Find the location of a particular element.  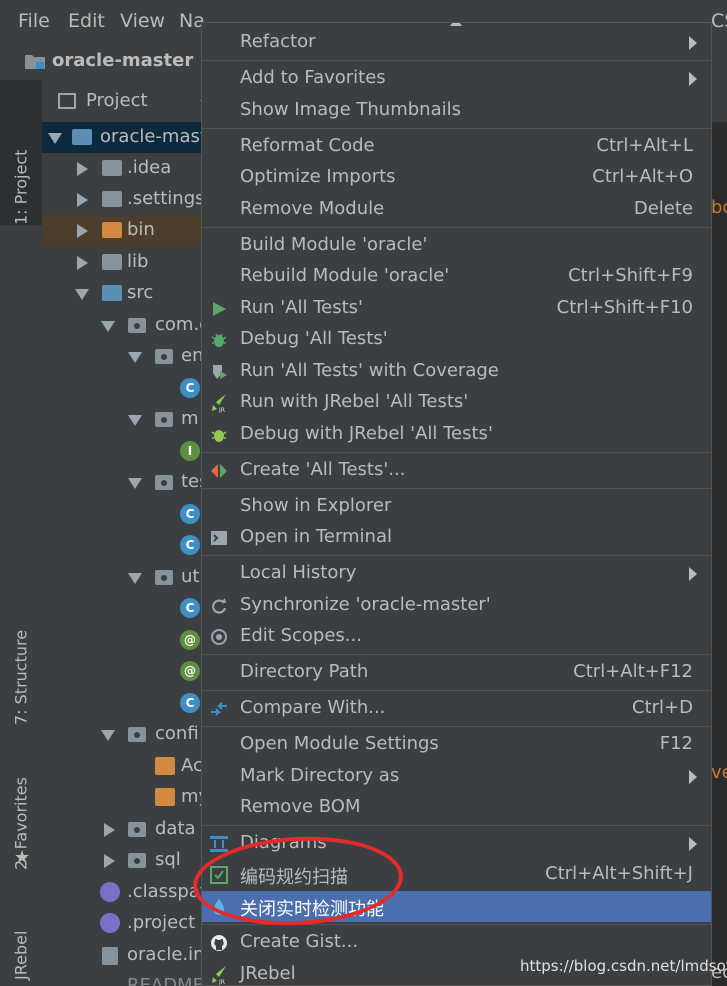

scroll-up-icon is located at coordinates (456, 24).